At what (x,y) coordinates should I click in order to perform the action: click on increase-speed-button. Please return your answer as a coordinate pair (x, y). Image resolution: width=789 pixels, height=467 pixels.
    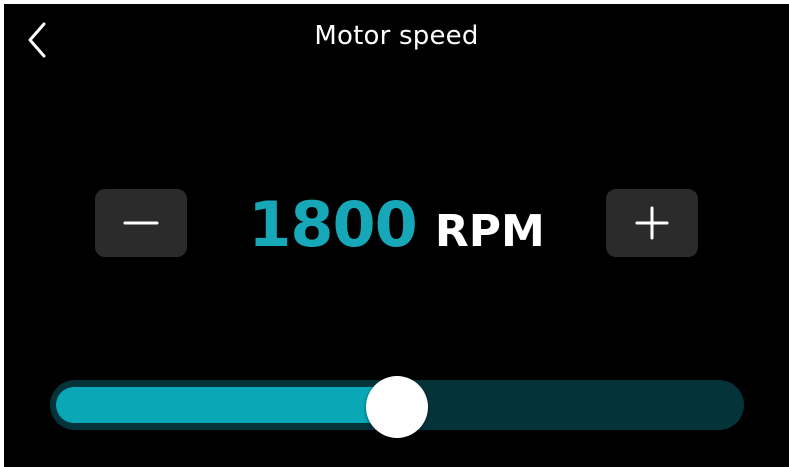
    Looking at the image, I should click on (652, 223).